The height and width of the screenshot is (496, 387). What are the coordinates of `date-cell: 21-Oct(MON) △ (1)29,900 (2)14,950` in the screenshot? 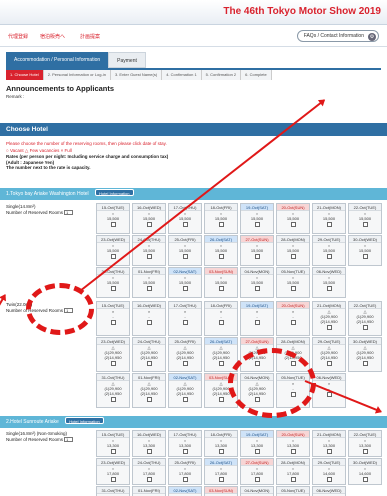 It's located at (329, 318).